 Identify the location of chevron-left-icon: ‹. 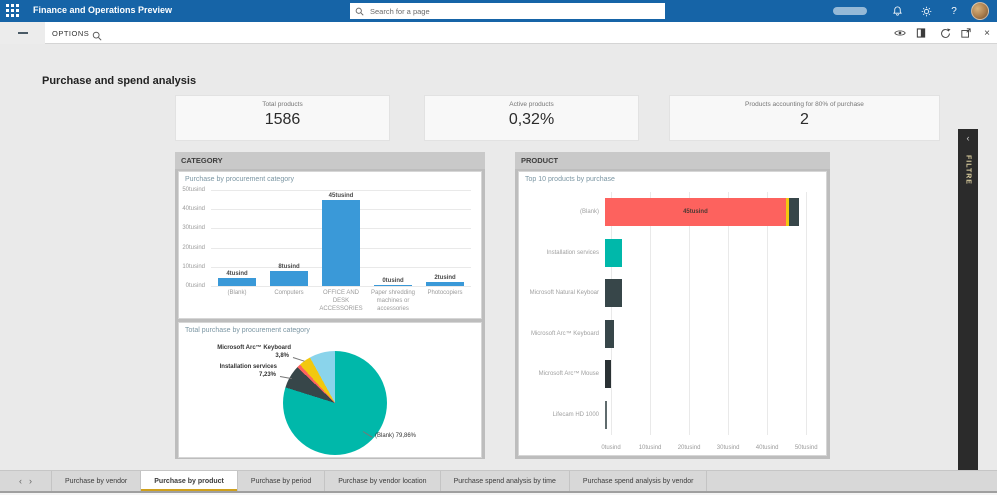
(968, 138).